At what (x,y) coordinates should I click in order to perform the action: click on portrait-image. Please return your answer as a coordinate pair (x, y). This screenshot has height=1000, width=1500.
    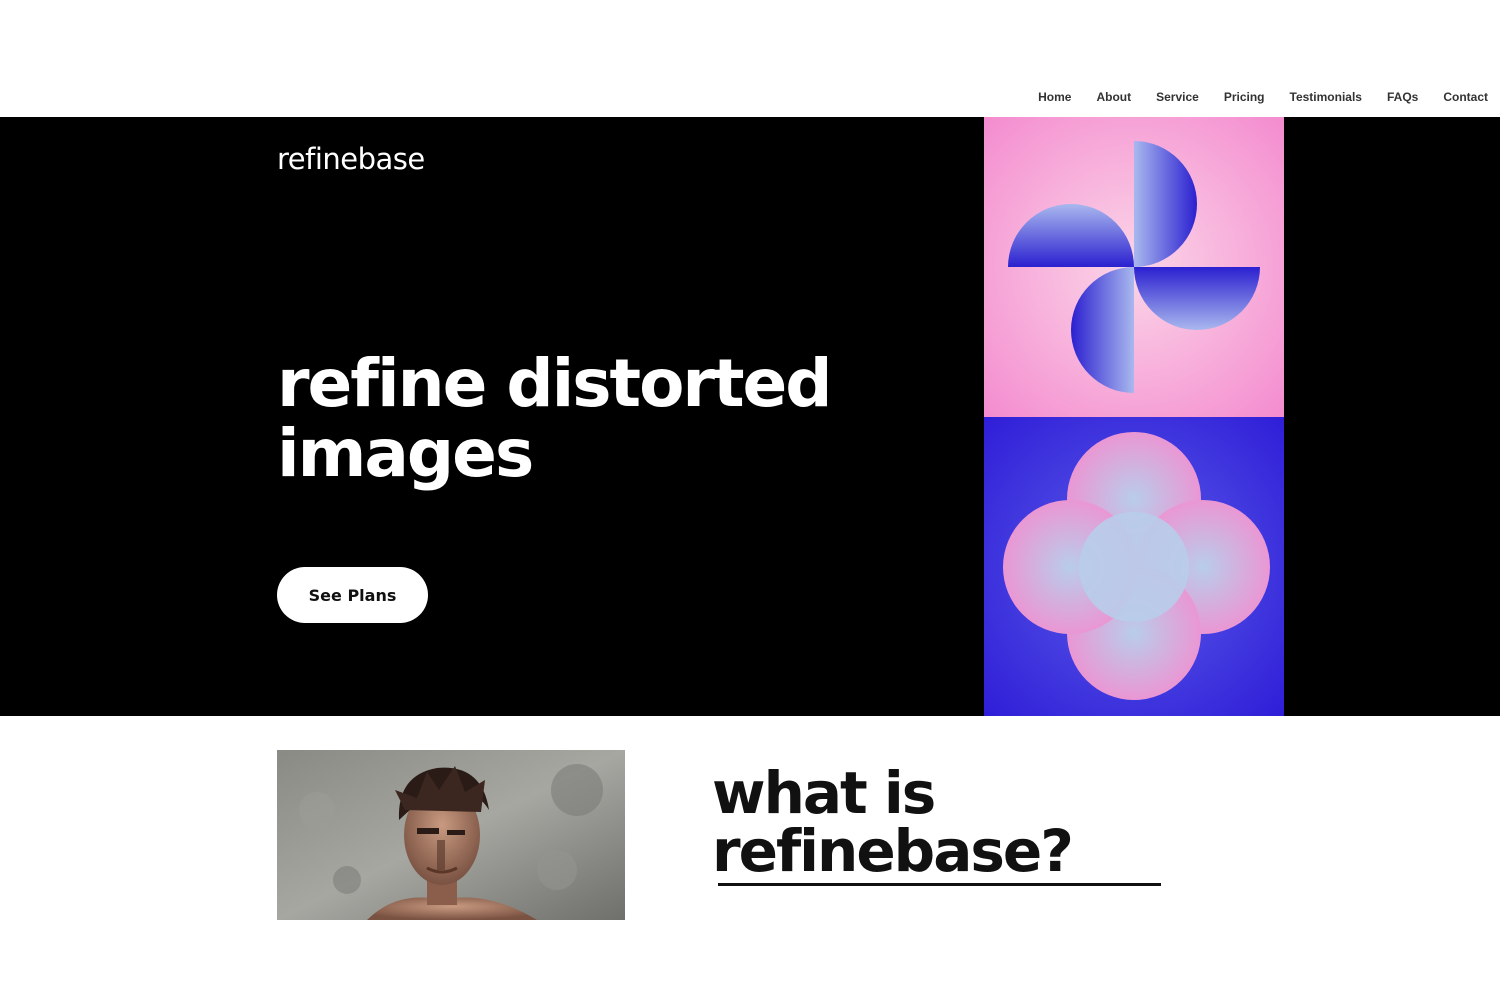
    Looking at the image, I should click on (451, 835).